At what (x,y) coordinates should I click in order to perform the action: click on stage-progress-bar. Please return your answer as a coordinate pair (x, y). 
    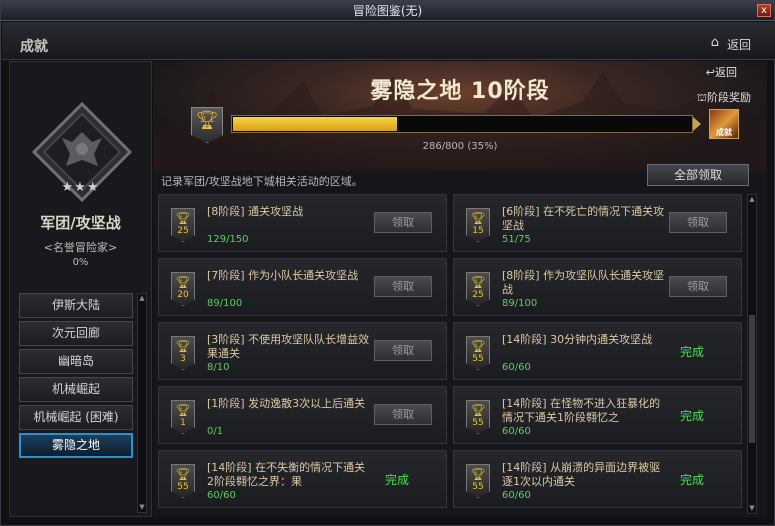
    Looking at the image, I should click on (462, 124).